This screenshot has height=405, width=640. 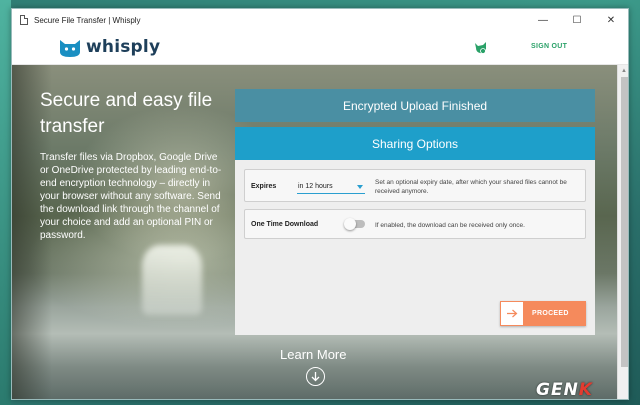 What do you see at coordinates (350, 224) in the screenshot?
I see `toggle-knob` at bounding box center [350, 224].